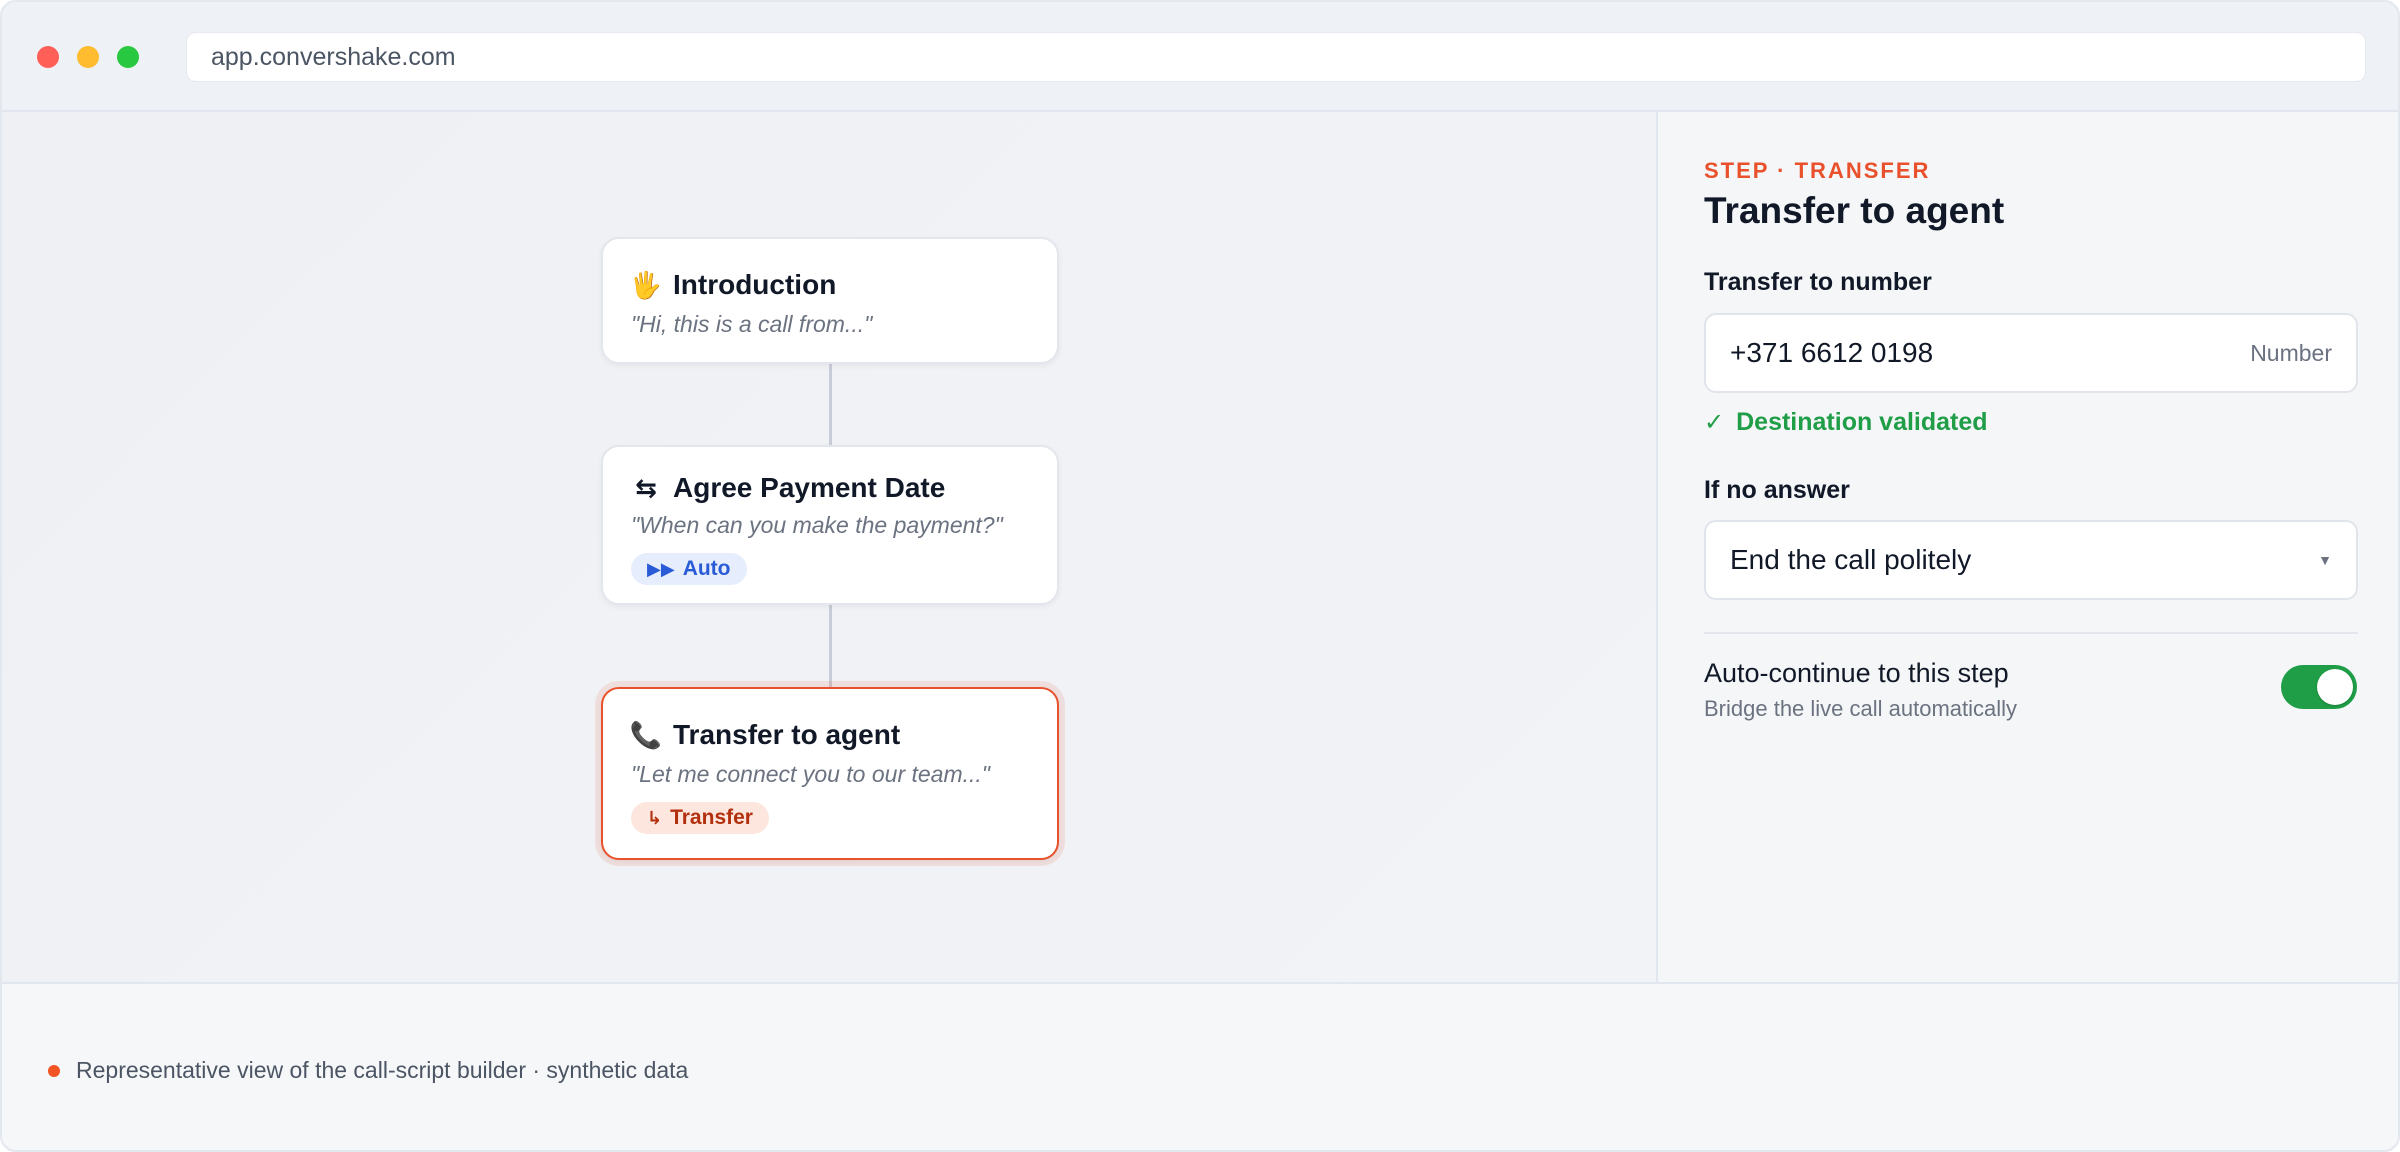 Image resolution: width=2400 pixels, height=1152 pixels. What do you see at coordinates (1276, 57) in the screenshot?
I see `address-bar: app.convershake.com` at bounding box center [1276, 57].